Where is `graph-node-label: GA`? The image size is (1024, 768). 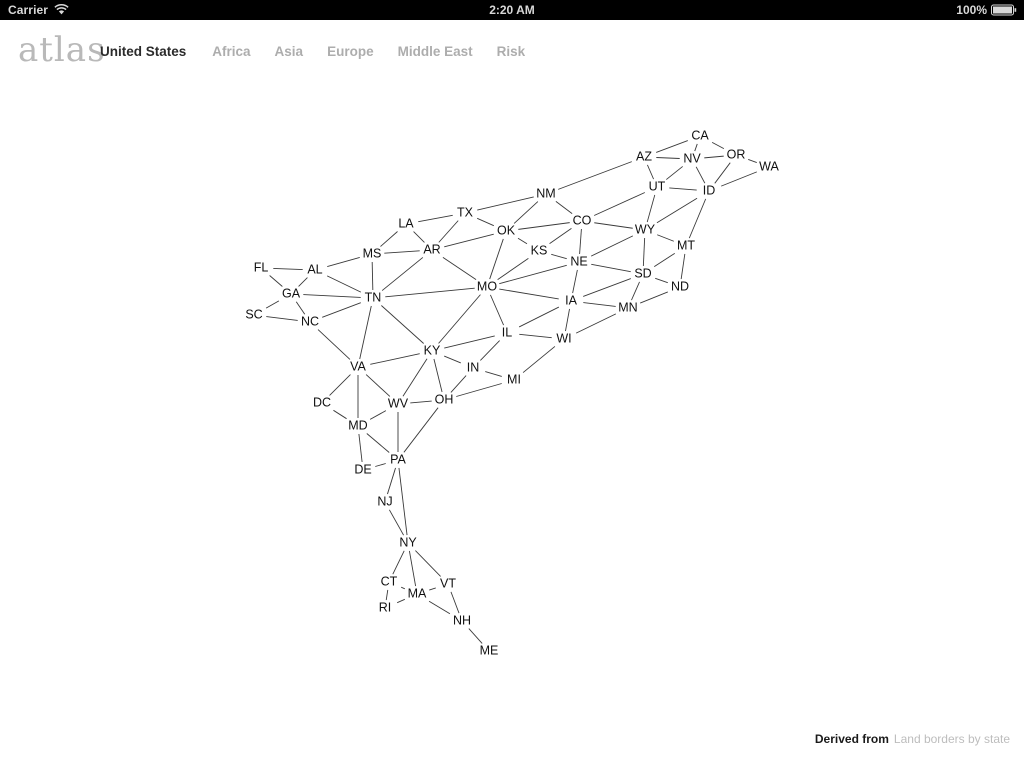
graph-node-label: GA is located at coordinates (291, 293).